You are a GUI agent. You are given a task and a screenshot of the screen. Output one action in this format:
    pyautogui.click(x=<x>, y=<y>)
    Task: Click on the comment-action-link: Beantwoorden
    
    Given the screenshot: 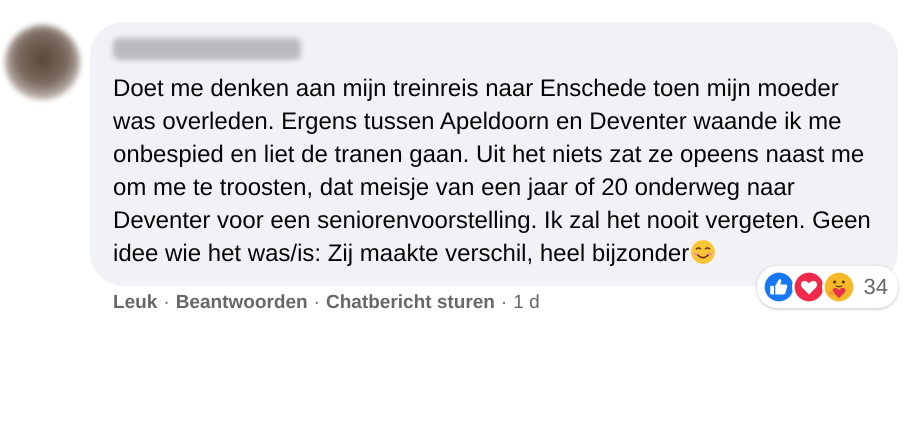 What is the action you would take?
    pyautogui.click(x=242, y=303)
    